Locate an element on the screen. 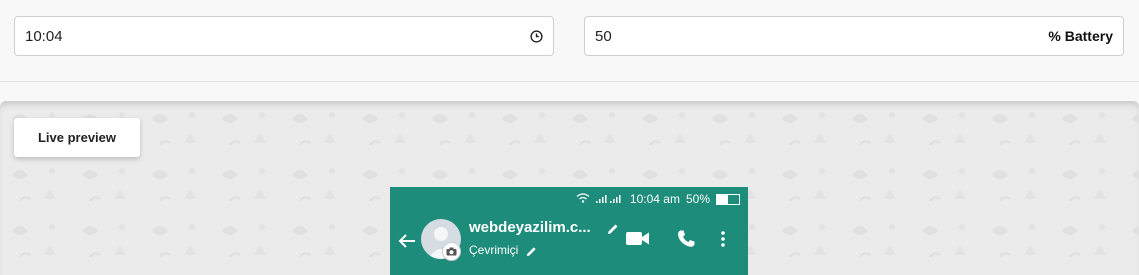 The height and width of the screenshot is (275, 1139). camera-icon is located at coordinates (451, 251).